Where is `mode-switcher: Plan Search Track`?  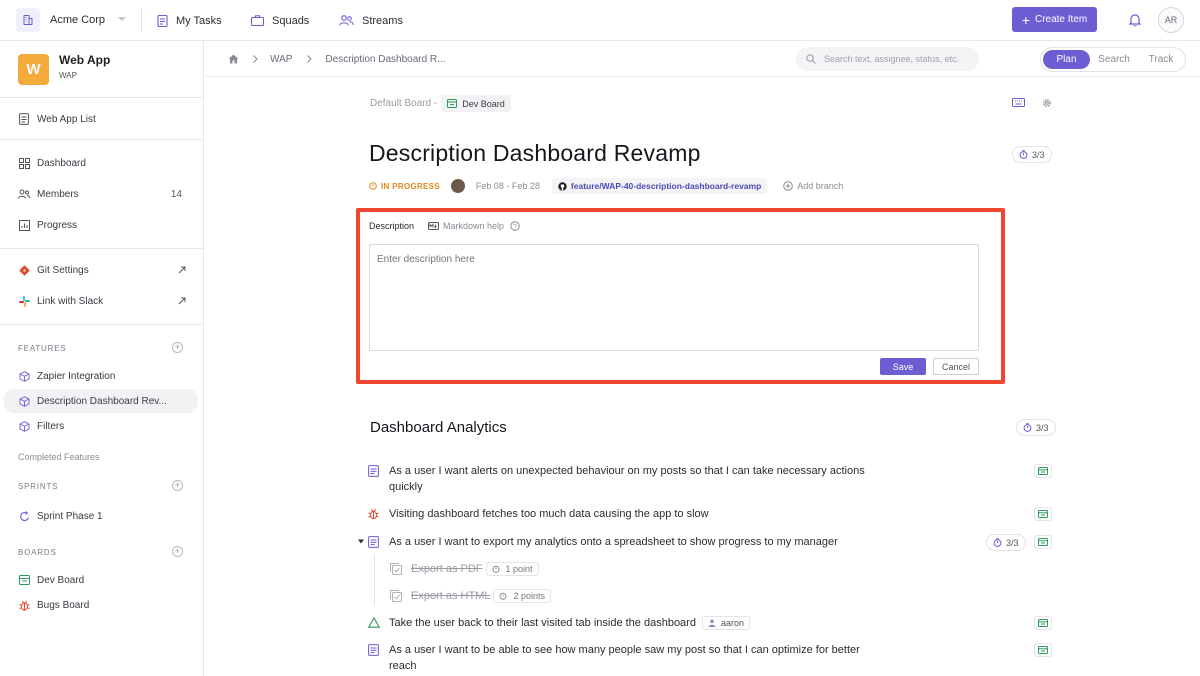
mode-switcher: Plan Search Track is located at coordinates (1113, 59).